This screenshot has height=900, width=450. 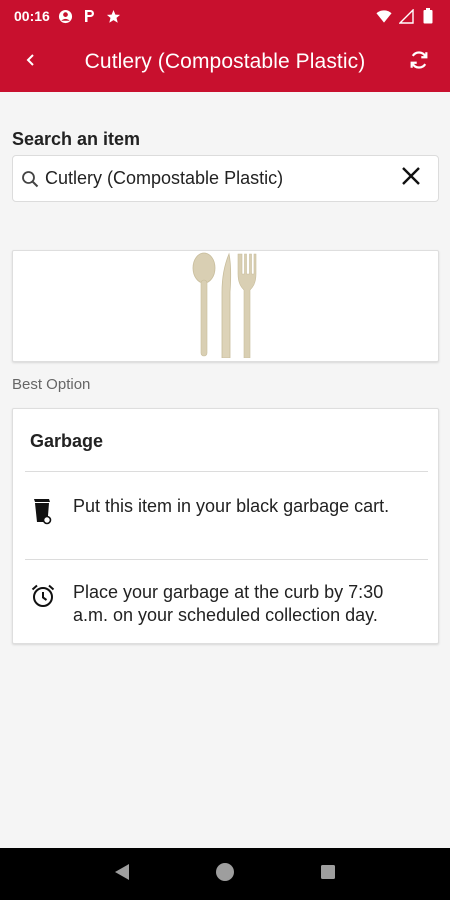 What do you see at coordinates (384, 16) in the screenshot?
I see `wifi-icon` at bounding box center [384, 16].